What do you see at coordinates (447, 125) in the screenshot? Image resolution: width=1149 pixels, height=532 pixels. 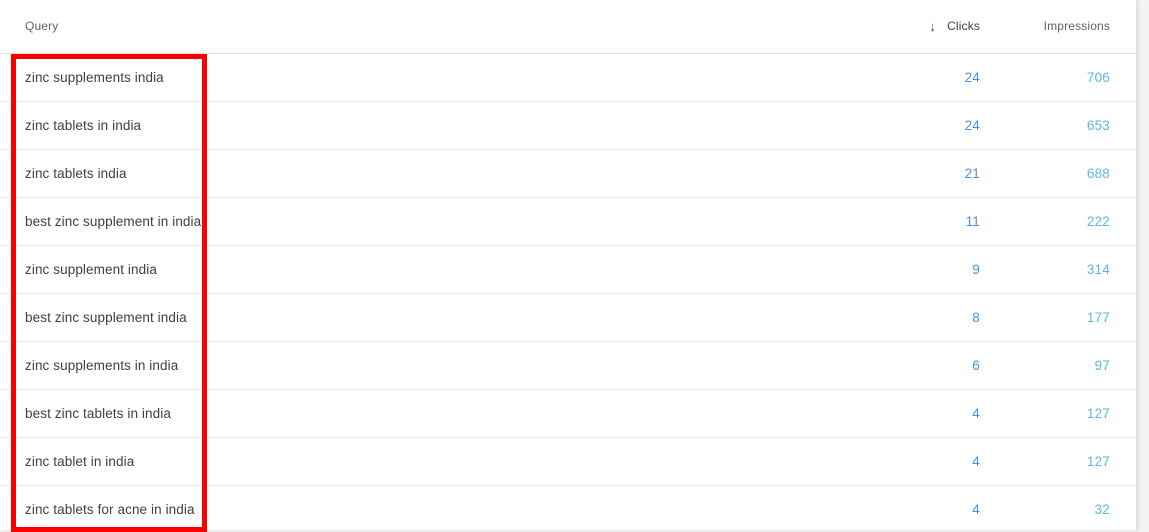 I see `cell-query: zinc tablets in india` at bounding box center [447, 125].